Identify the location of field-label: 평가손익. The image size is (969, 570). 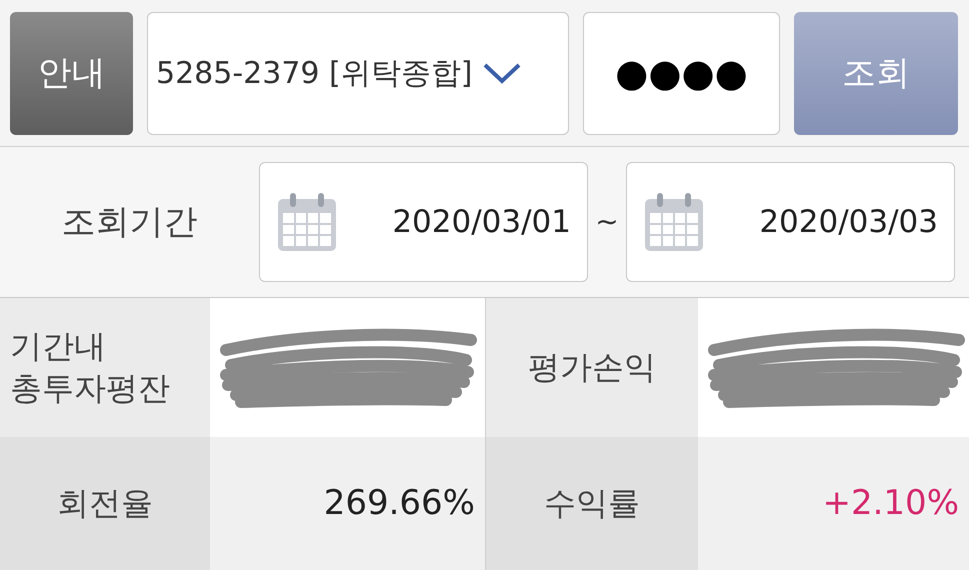
(592, 367).